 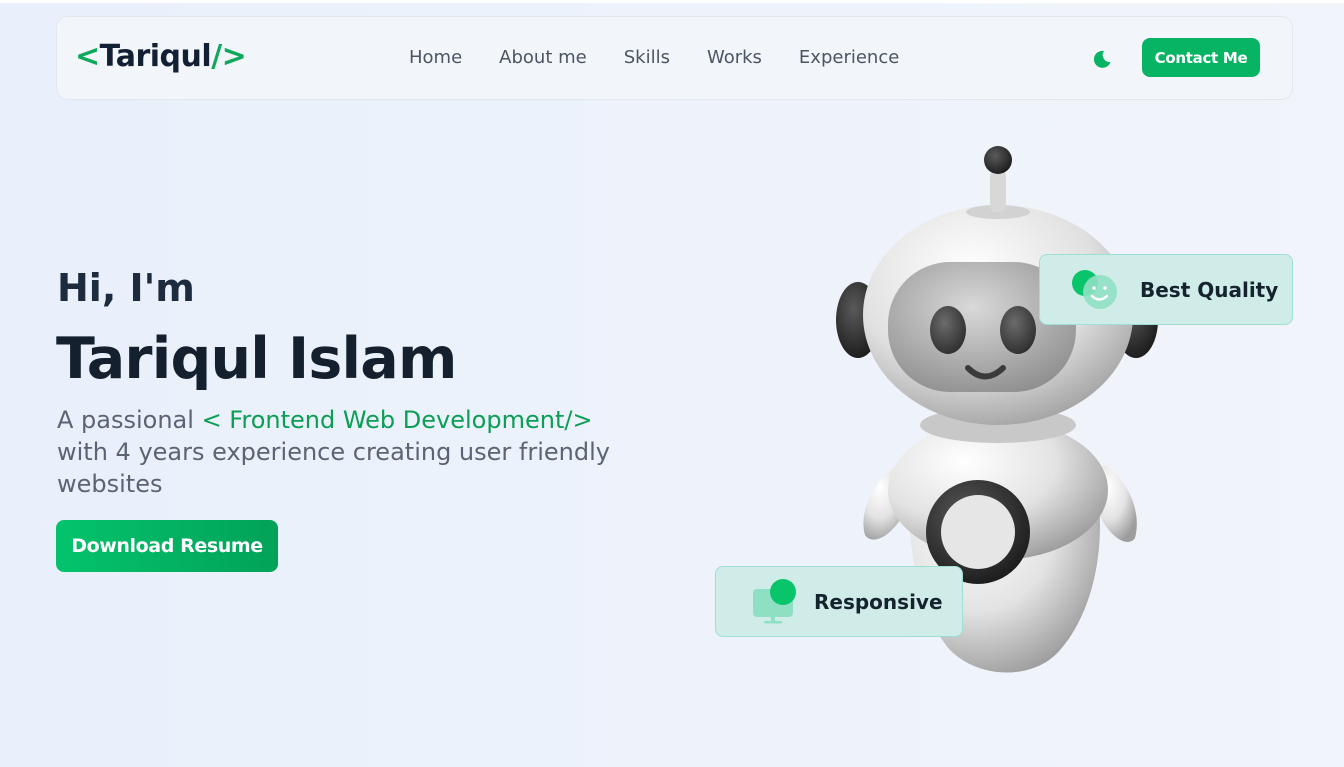 What do you see at coordinates (1201, 57) in the screenshot?
I see `contact-me-button: Contact Me` at bounding box center [1201, 57].